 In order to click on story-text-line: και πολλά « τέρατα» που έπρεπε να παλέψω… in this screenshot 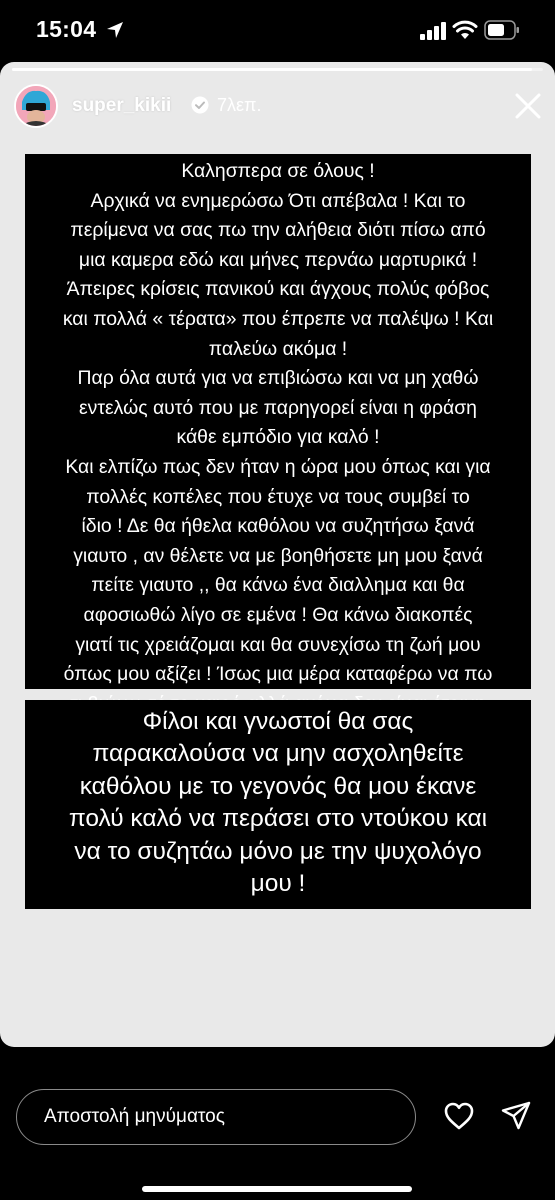, I will do `click(278, 318)`.